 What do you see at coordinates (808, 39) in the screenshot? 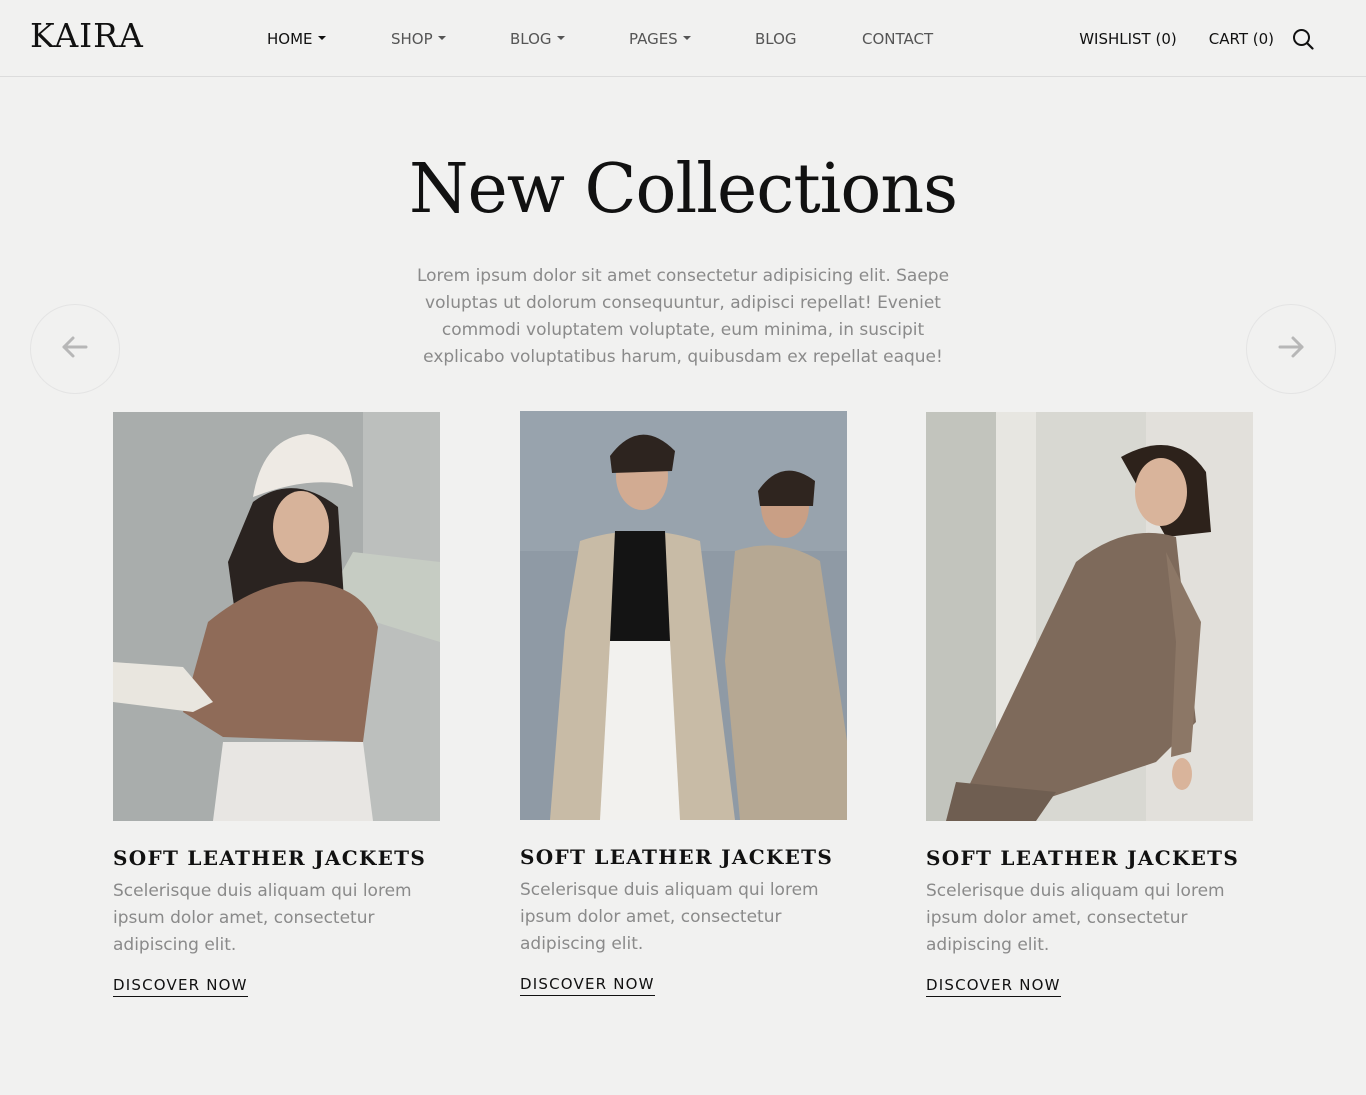
I see `nav-item-blog: BLOG` at bounding box center [808, 39].